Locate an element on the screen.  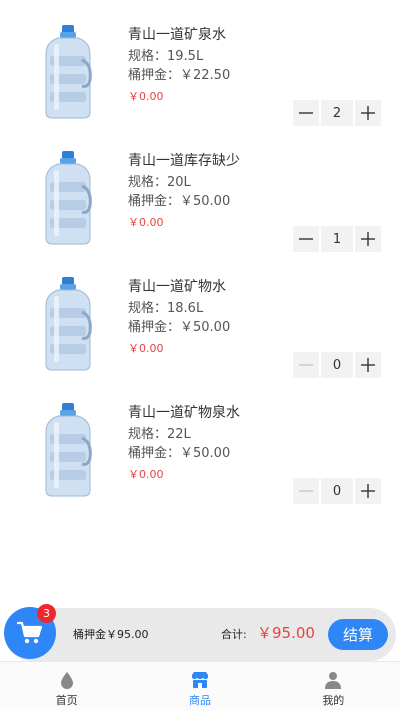
tab-bar: 首页 商品 我的 is located at coordinates (200, 686).